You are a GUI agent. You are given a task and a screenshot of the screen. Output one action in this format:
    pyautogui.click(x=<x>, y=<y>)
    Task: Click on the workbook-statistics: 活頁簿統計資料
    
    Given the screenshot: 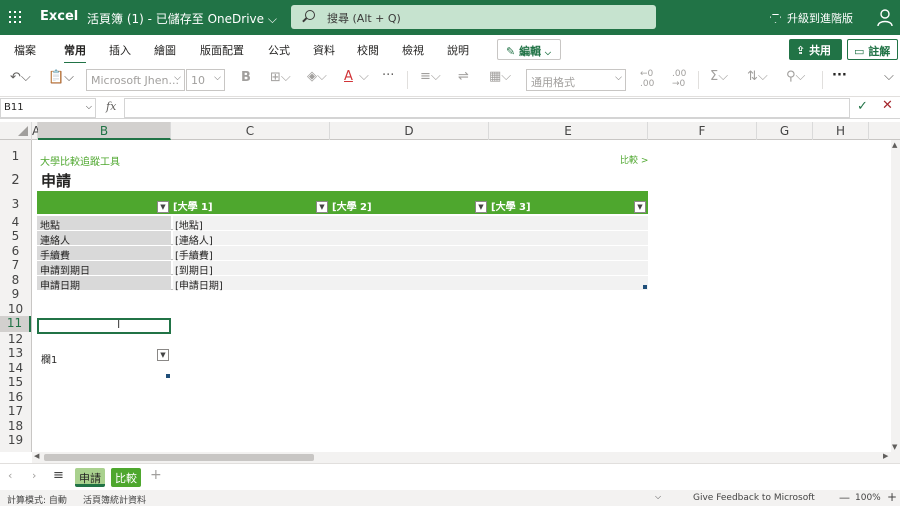 What is the action you would take?
    pyautogui.click(x=114, y=499)
    